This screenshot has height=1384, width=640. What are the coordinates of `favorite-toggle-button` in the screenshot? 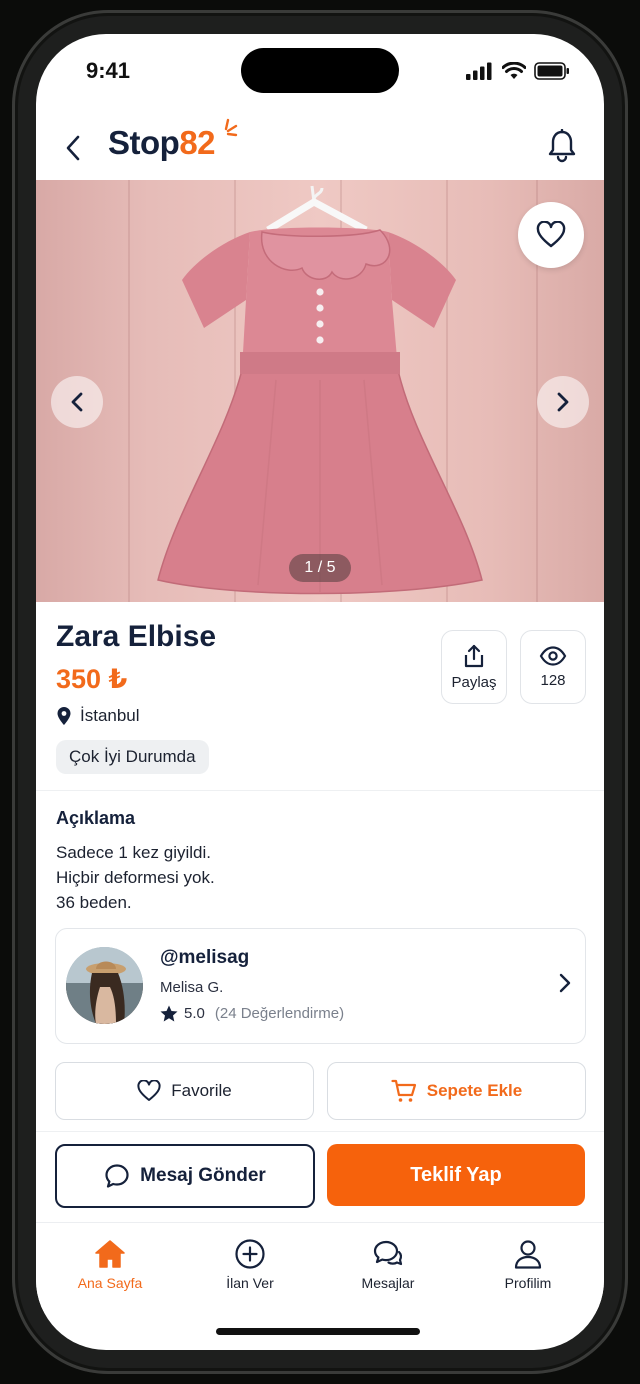 It's located at (551, 235).